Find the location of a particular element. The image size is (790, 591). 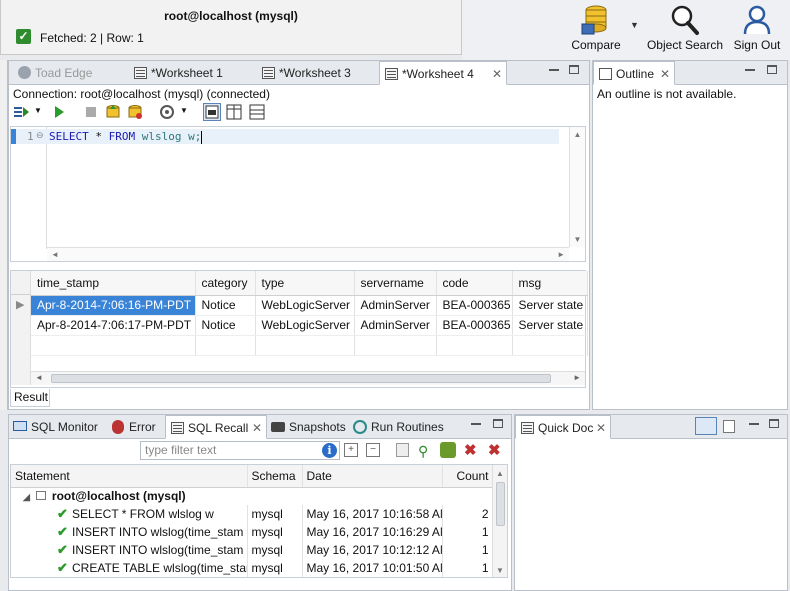

stop-icon is located at coordinates (91, 112).